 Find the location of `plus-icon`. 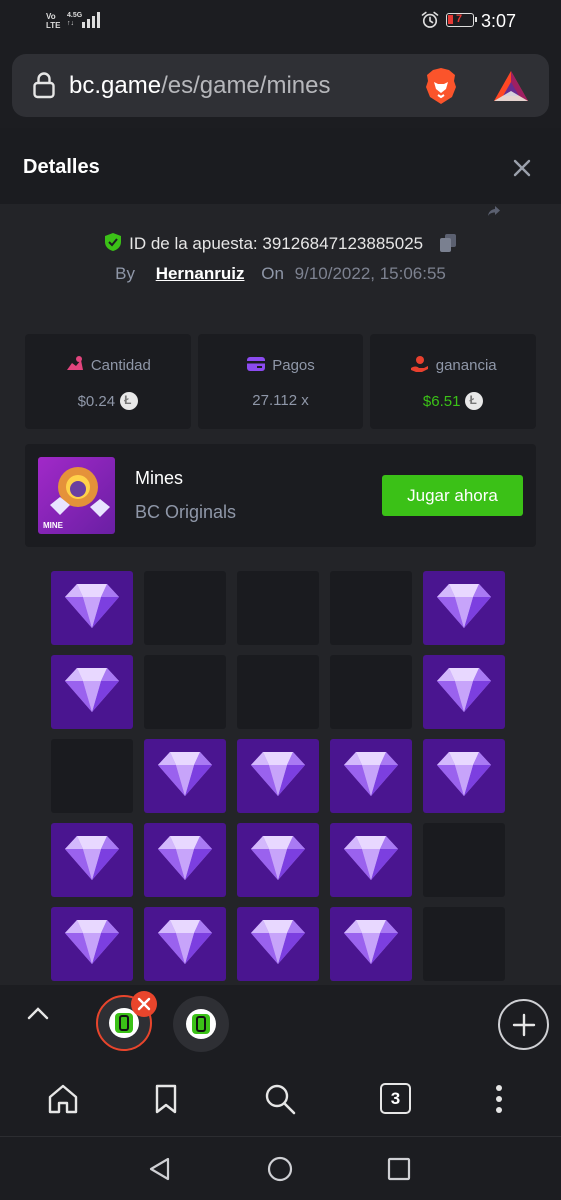

plus-icon is located at coordinates (524, 1025).